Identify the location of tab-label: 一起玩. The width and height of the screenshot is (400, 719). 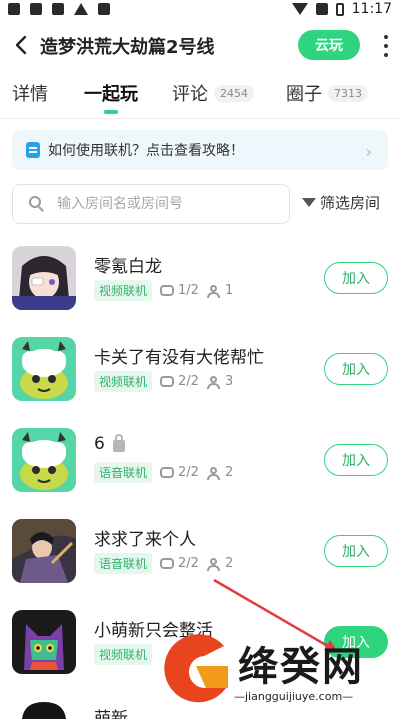
(111, 94).